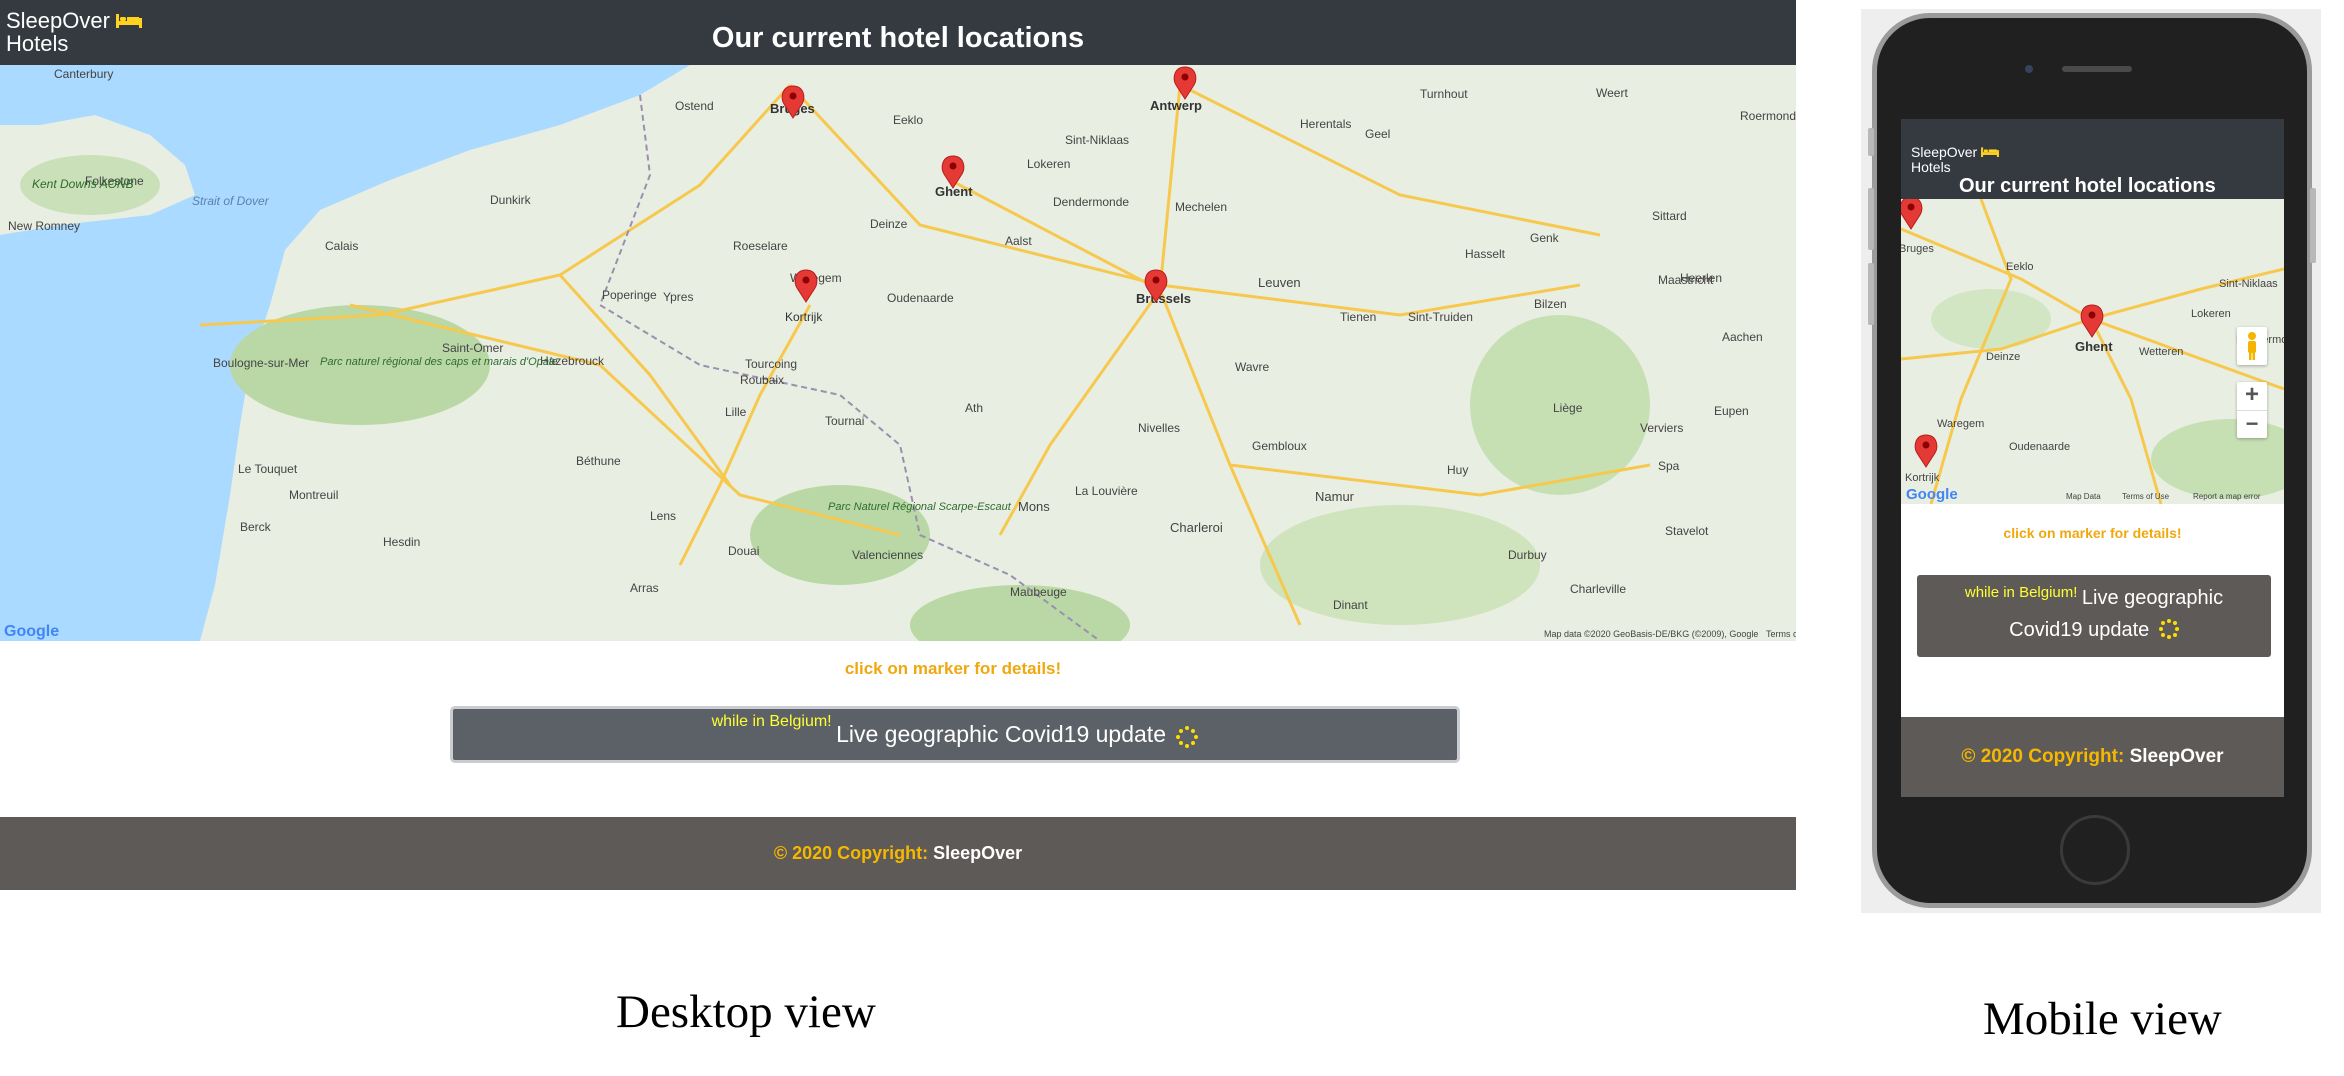 The height and width of the screenshot is (1076, 2344). I want to click on map-city-label: Charleroi, so click(1196, 527).